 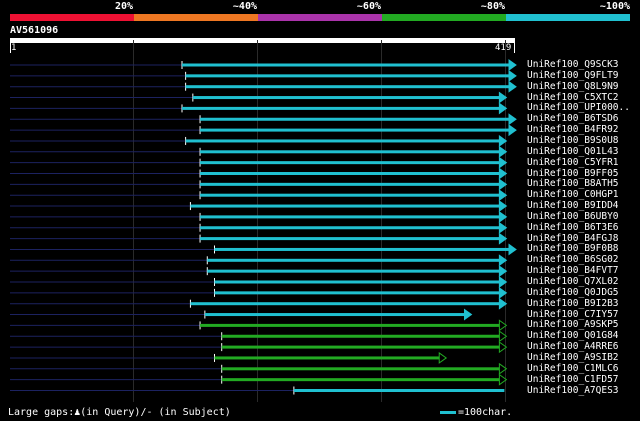 I want to click on hit-label: UniRef100_B9IDD4, so click(x=573, y=206).